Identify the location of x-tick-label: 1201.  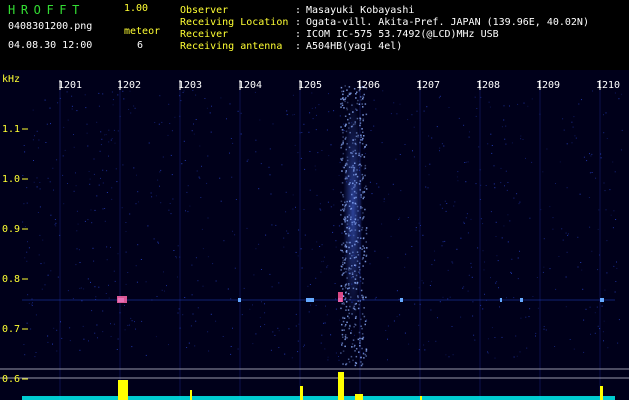
(70, 85).